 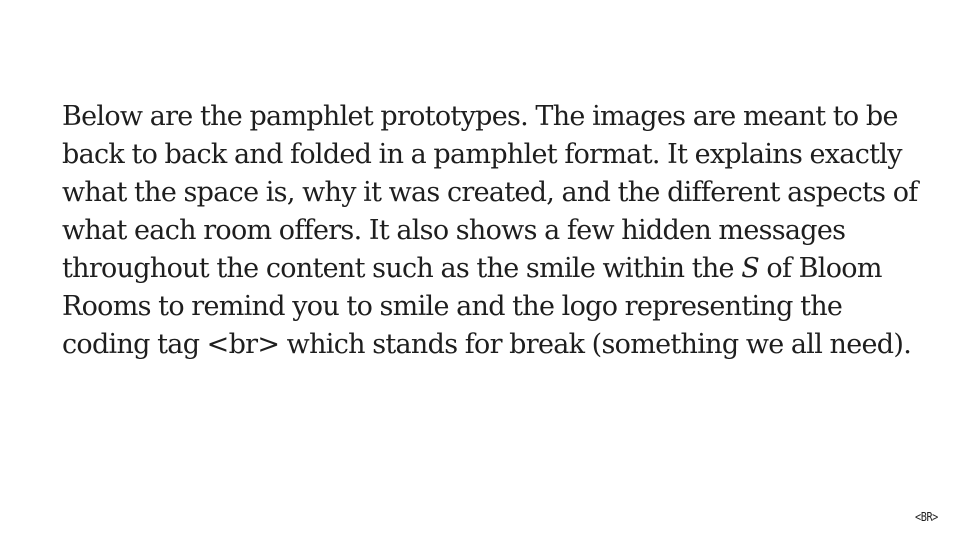 I want to click on italic-s-letter: S, so click(x=750, y=268).